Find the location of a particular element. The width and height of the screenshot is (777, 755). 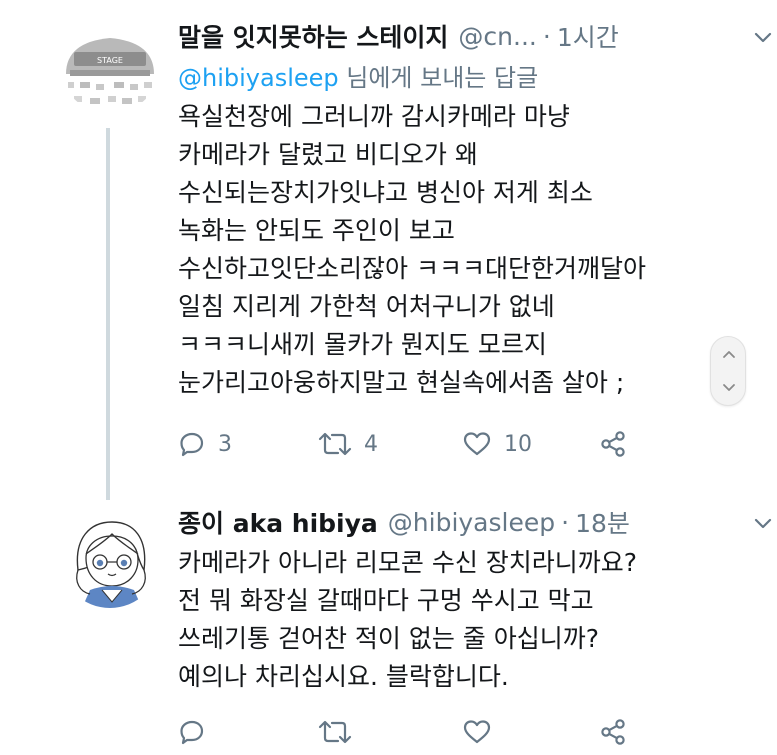

tweet-text-line: 일침 지리게 가한척 어처구니가 없네 is located at coordinates (366, 306).